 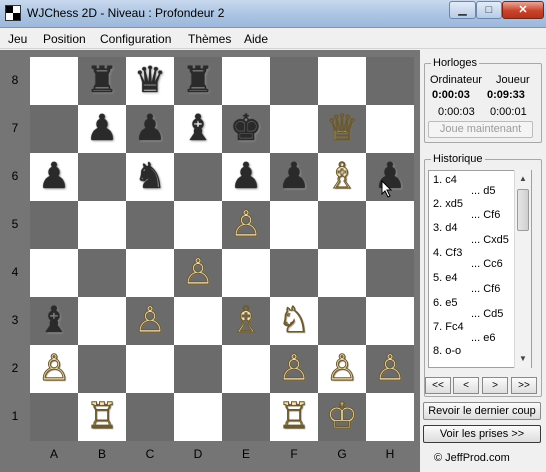 I want to click on menu-themes: Thèmes, so click(x=209, y=39).